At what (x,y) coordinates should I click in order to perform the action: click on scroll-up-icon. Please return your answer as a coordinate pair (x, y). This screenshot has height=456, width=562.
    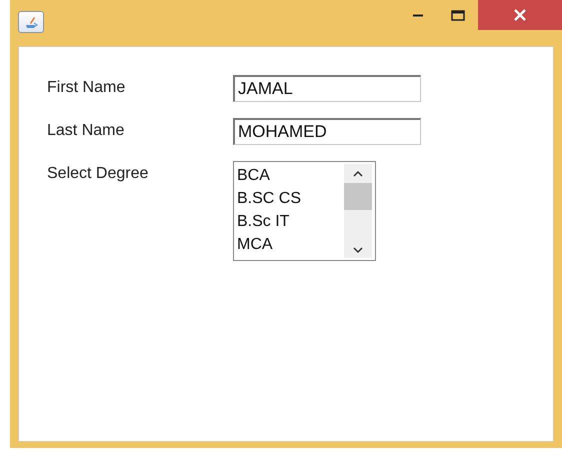
    Looking at the image, I should click on (358, 173).